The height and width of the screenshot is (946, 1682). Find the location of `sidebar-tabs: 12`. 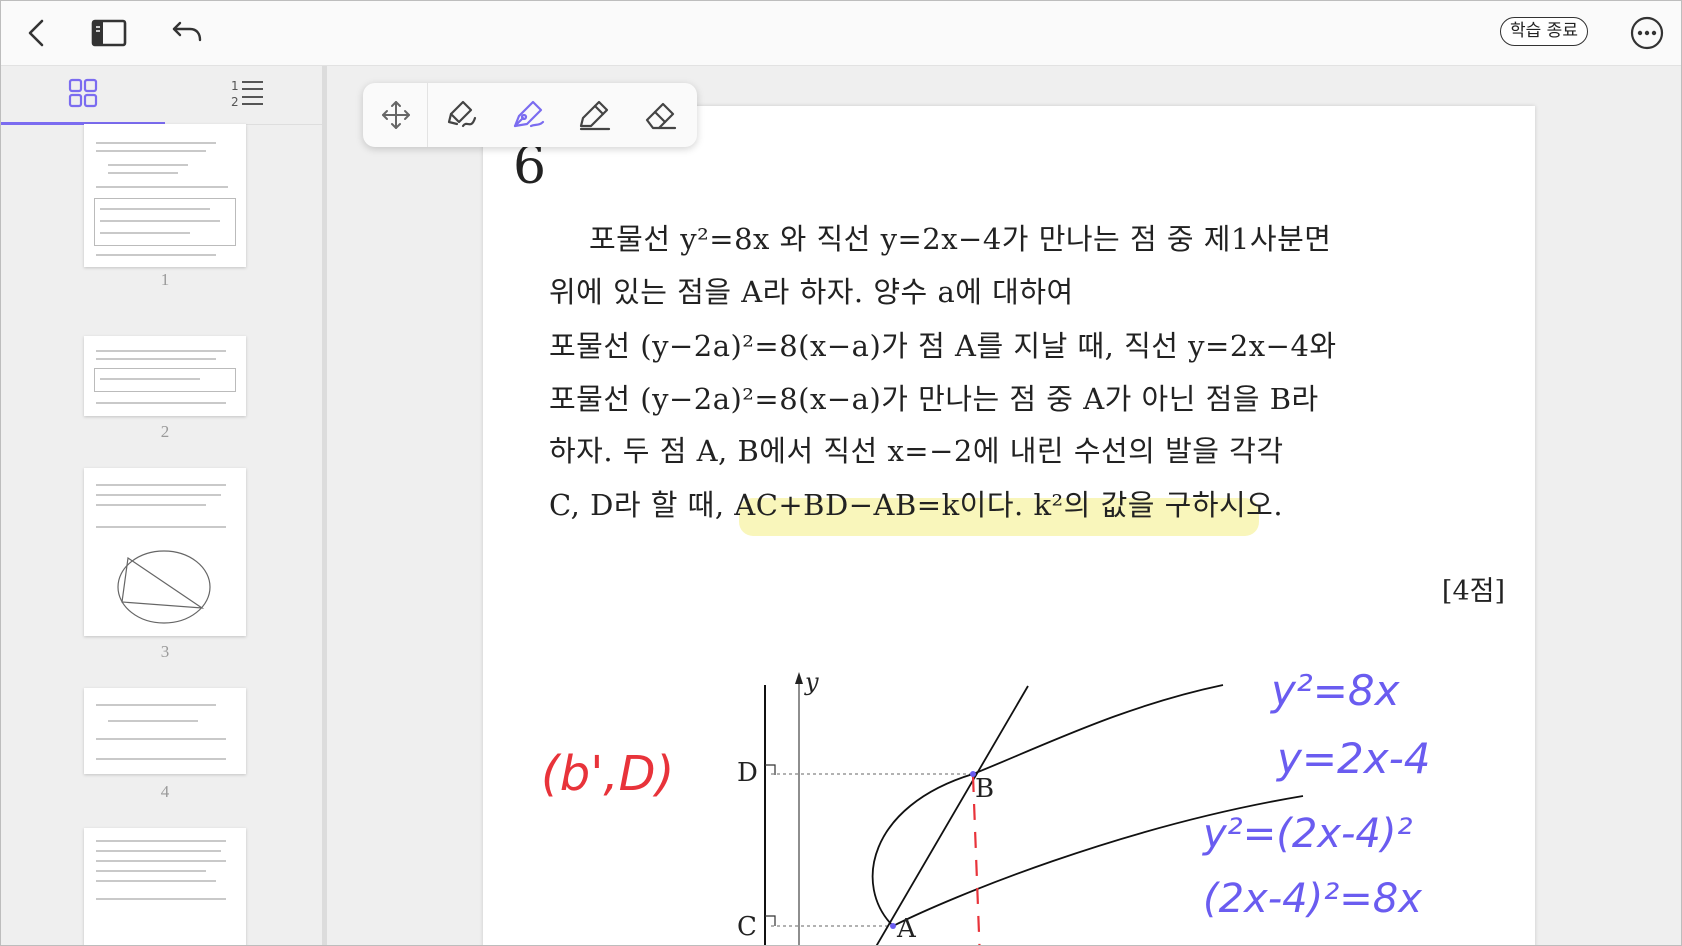

sidebar-tabs: 12 is located at coordinates (161, 95).